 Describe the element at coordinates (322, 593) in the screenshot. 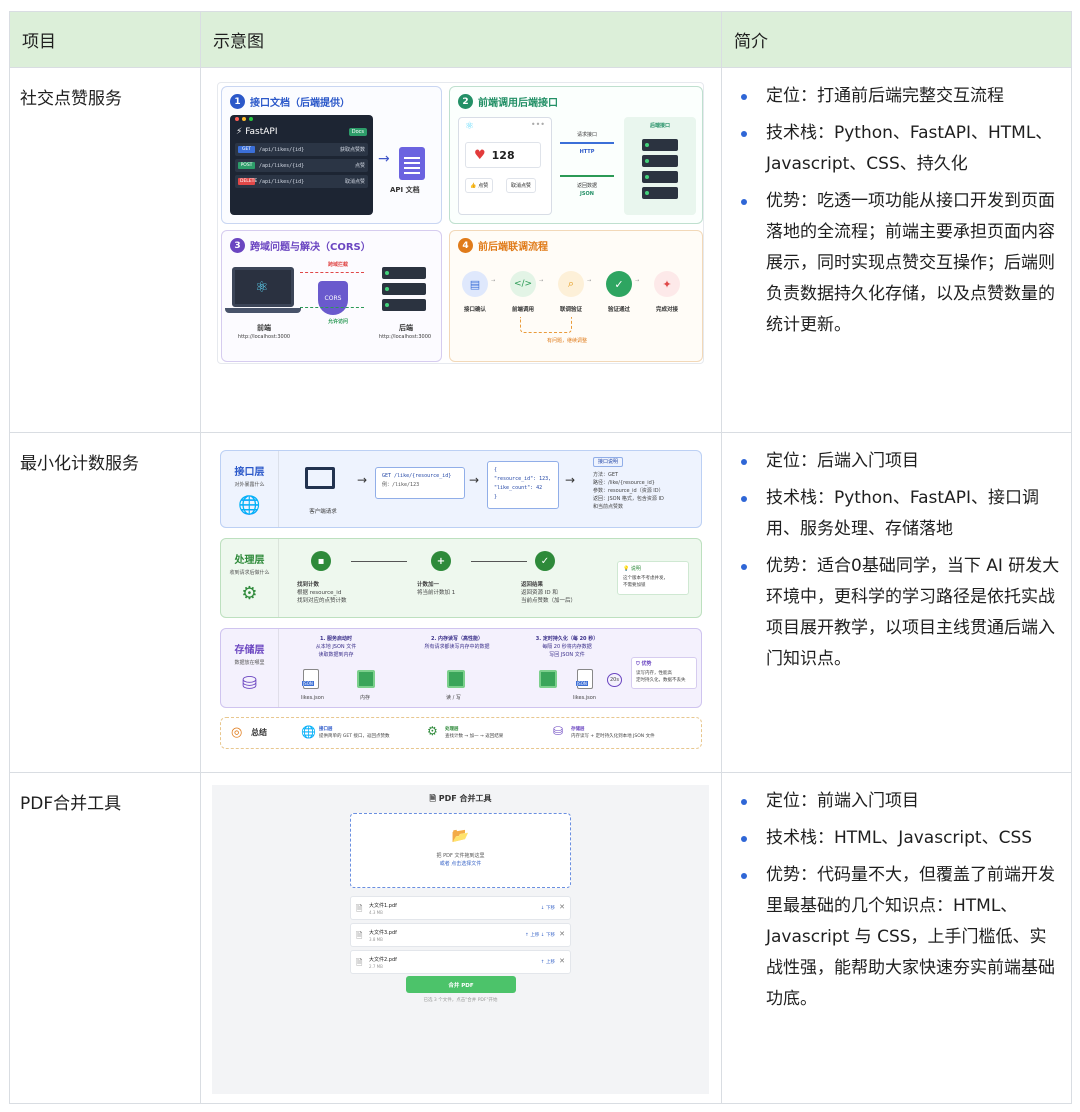

I see `step-1: 找到计数 根据 resource_id 找到对应的点赞计数` at that location.